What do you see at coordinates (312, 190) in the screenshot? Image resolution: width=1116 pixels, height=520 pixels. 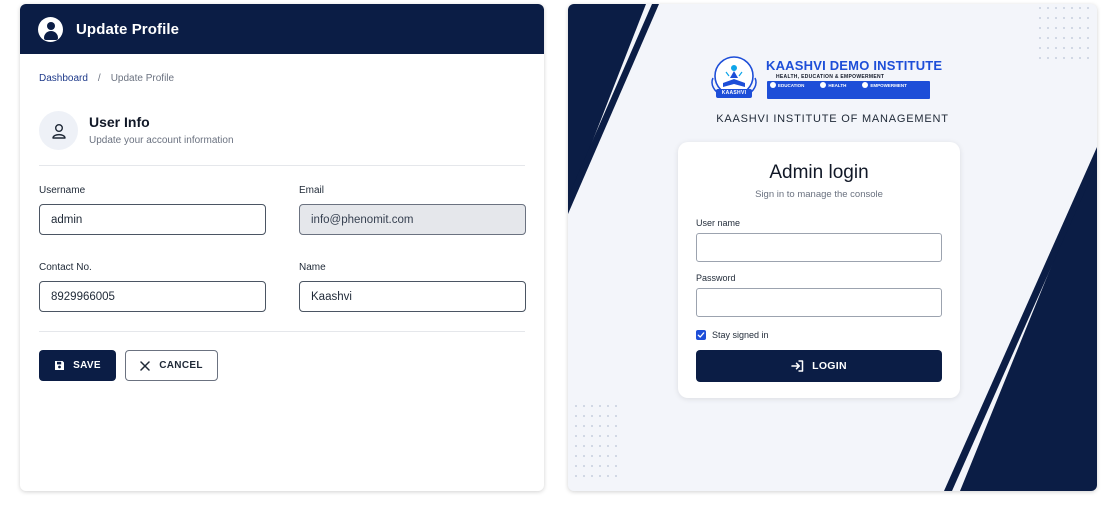 I see `email-label: Email` at bounding box center [312, 190].